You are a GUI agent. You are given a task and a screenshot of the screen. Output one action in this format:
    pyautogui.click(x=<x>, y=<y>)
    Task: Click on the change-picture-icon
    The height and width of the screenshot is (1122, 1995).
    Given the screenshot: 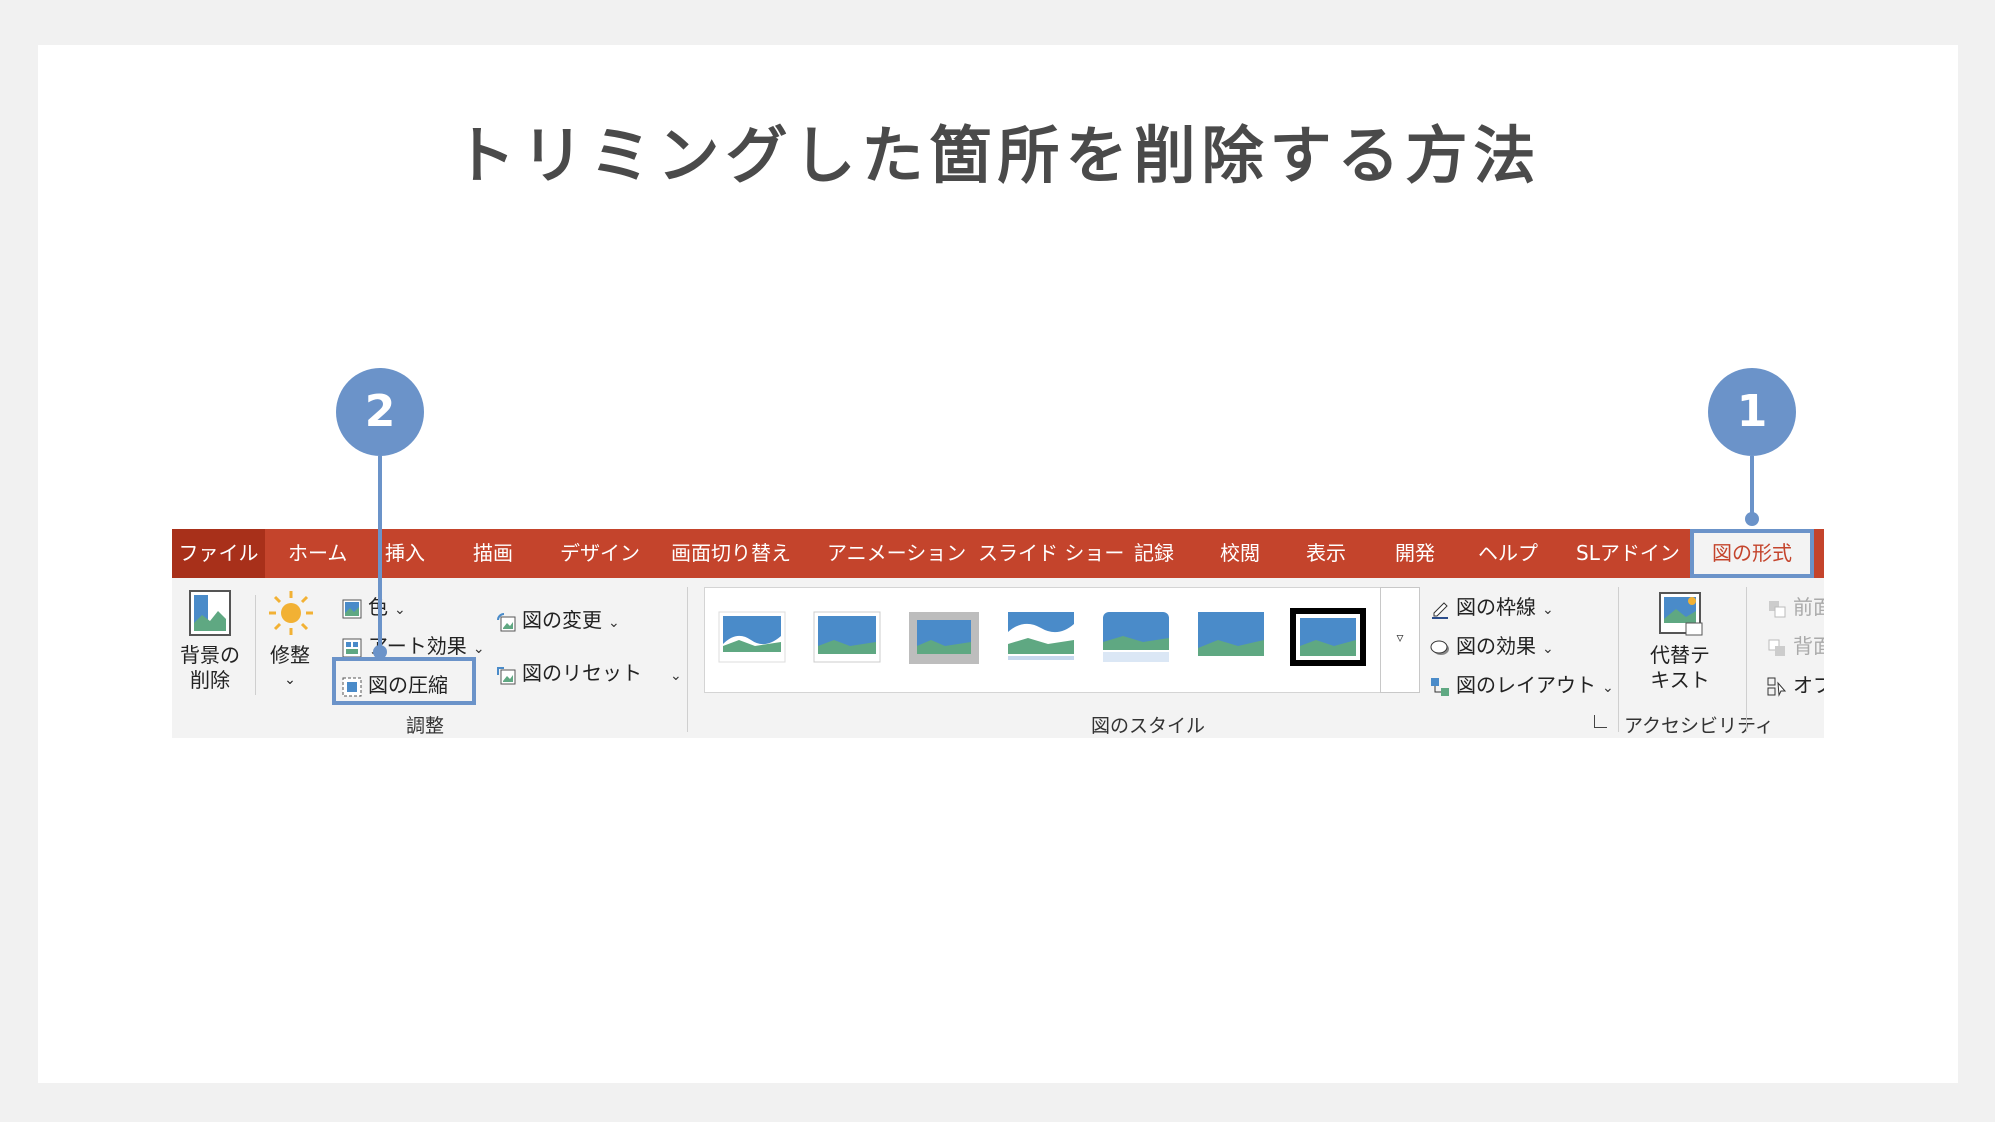 What is the action you would take?
    pyautogui.click(x=506, y=621)
    